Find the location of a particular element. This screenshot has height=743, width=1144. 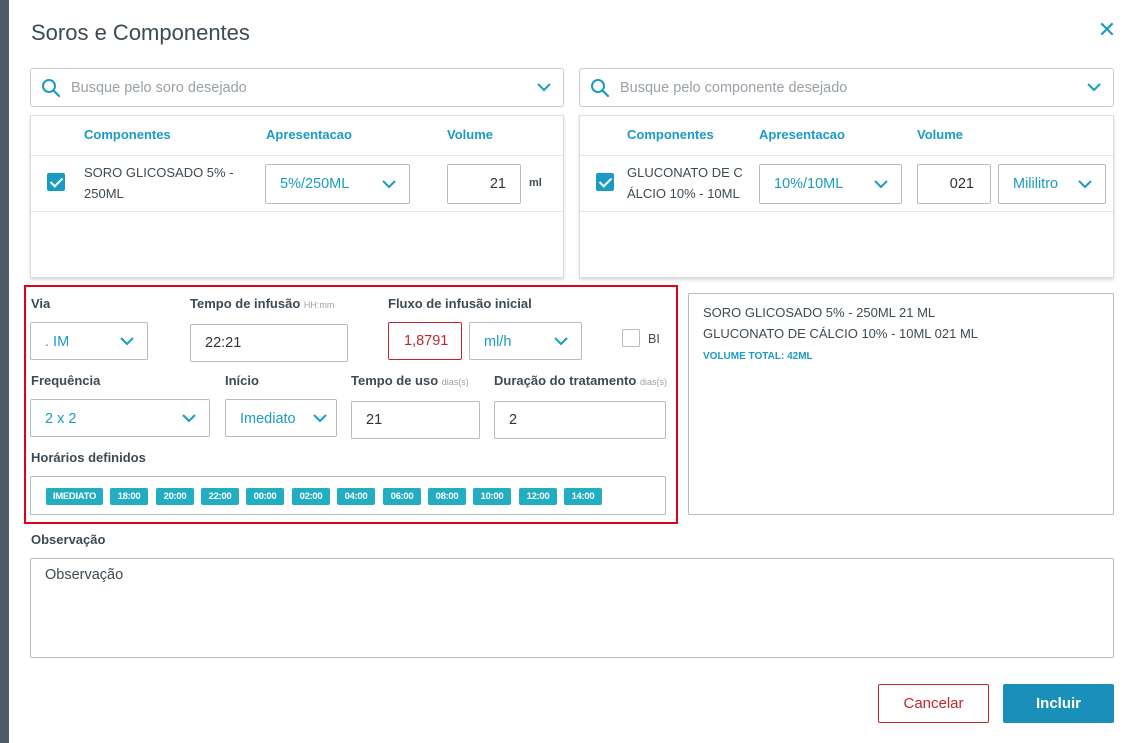

presentation-value: 10%/10ML is located at coordinates (809, 184).